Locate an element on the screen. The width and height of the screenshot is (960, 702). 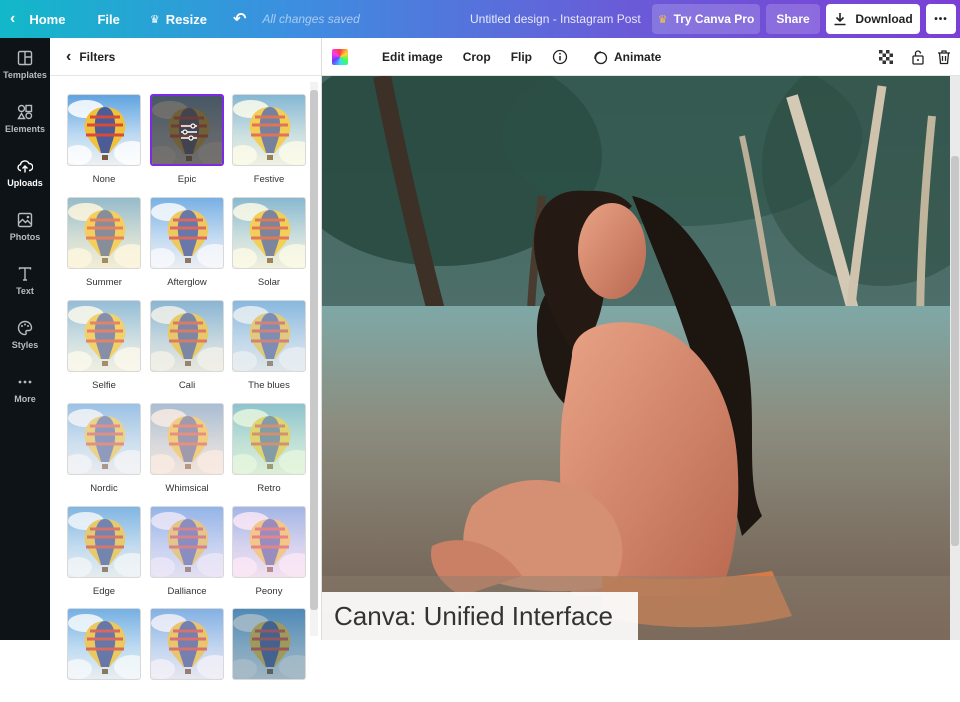
filter-label: Festive is located at coordinates (269, 179).